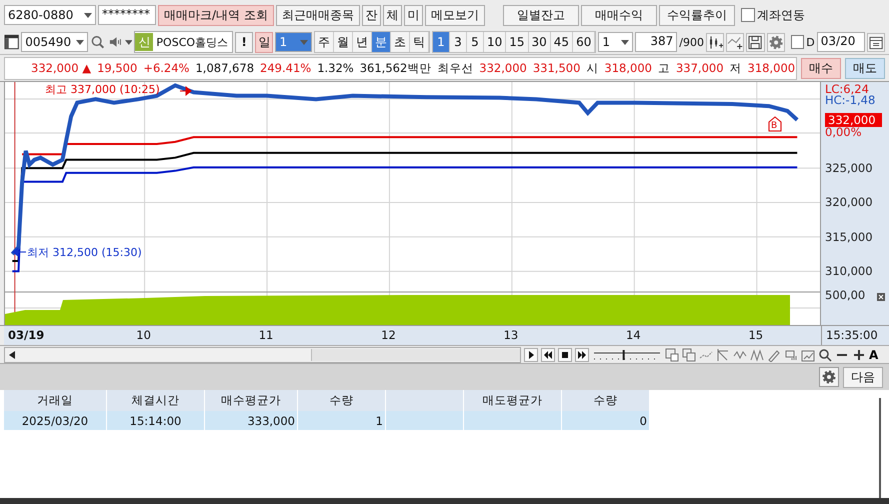 This screenshot has width=889, height=504. What do you see at coordinates (503, 68) in the screenshot?
I see `best-ask: 332,000` at bounding box center [503, 68].